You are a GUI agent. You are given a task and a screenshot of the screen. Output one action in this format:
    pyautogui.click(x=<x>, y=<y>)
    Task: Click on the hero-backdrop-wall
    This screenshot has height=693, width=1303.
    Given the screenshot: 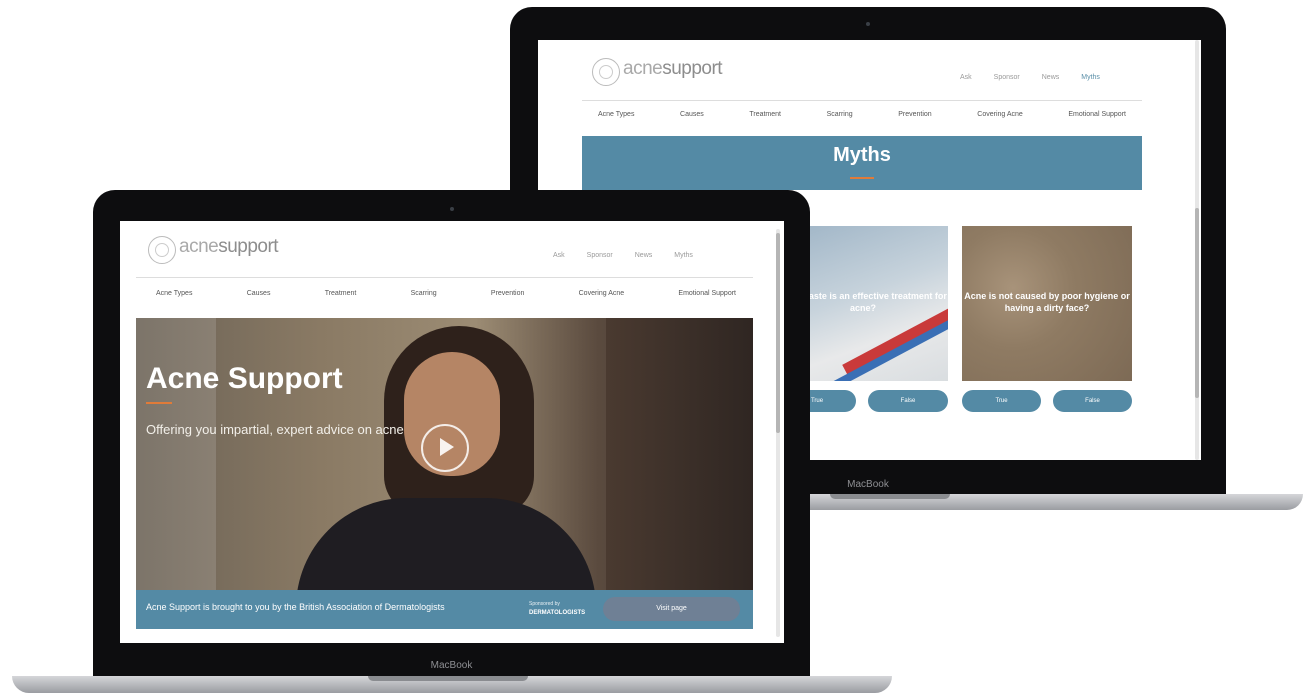 What is the action you would take?
    pyautogui.click(x=176, y=454)
    